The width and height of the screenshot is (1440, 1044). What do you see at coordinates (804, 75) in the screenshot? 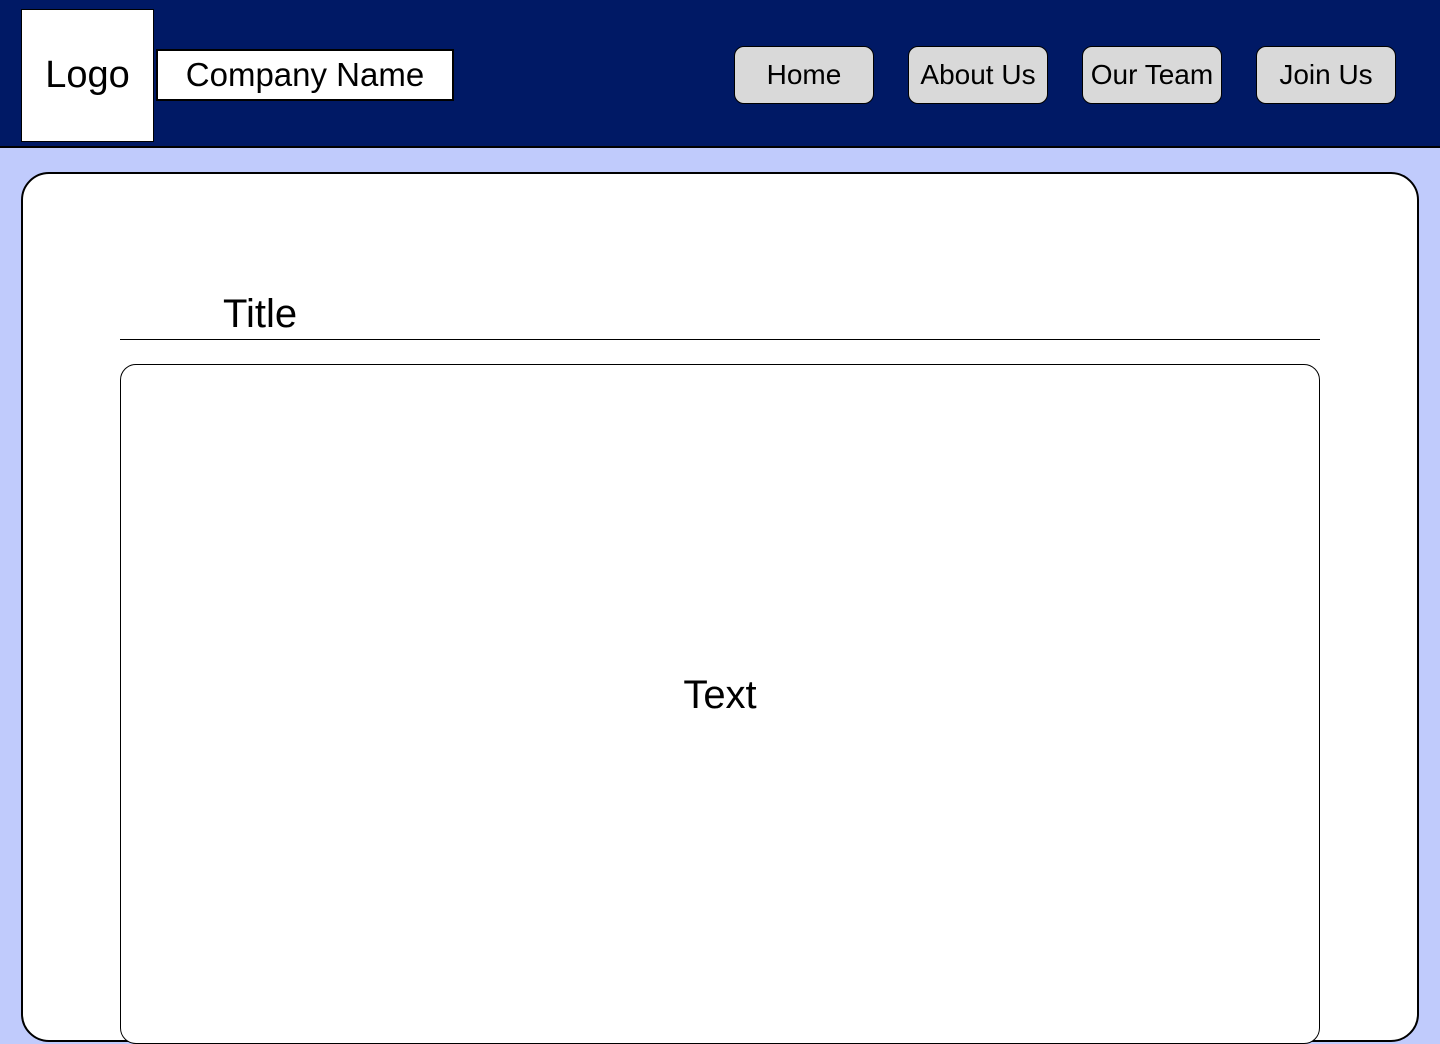
I see `nav-home-button: Home` at bounding box center [804, 75].